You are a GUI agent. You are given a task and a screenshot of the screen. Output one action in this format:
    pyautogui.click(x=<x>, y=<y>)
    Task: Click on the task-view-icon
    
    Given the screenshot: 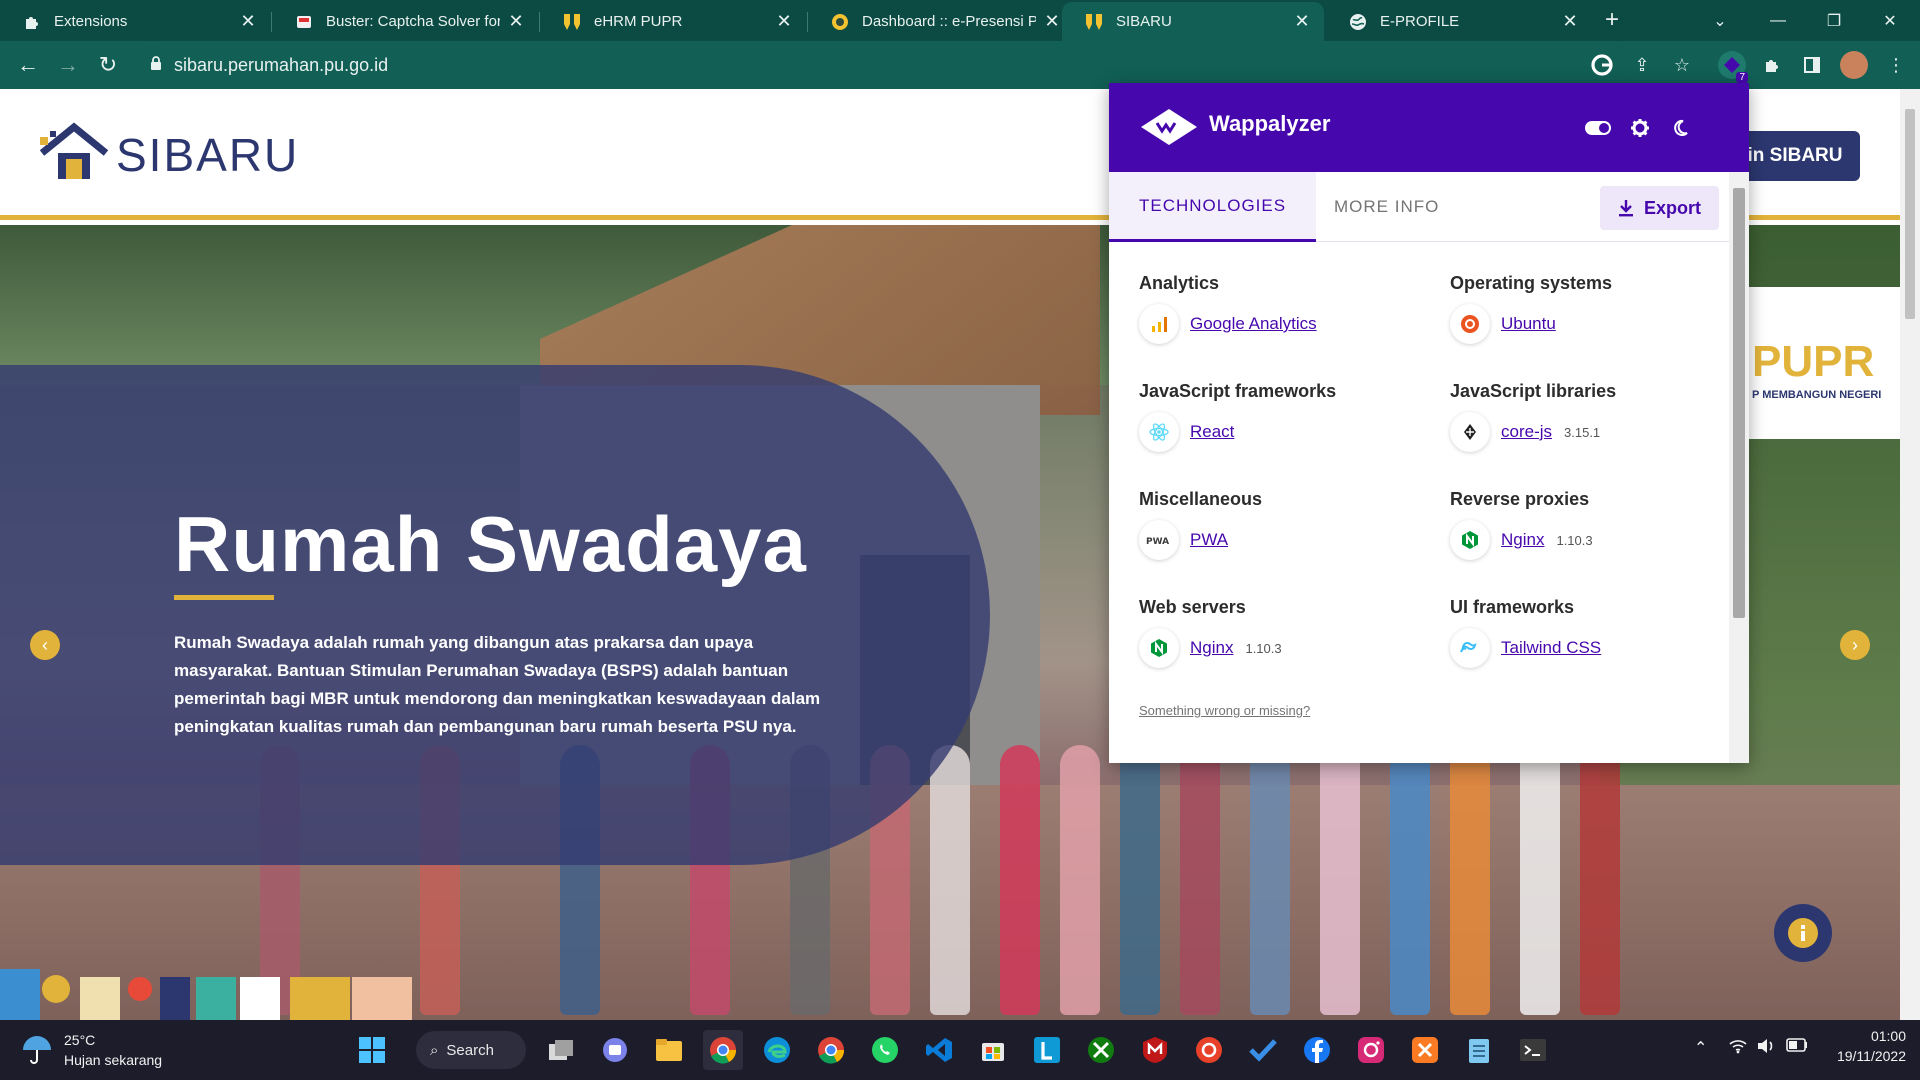 What is the action you would take?
    pyautogui.click(x=561, y=1050)
    